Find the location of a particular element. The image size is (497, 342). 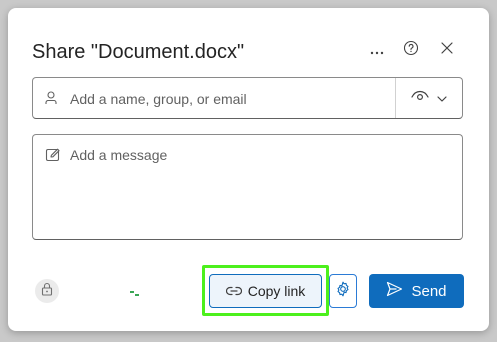

eye-icon is located at coordinates (420, 98).